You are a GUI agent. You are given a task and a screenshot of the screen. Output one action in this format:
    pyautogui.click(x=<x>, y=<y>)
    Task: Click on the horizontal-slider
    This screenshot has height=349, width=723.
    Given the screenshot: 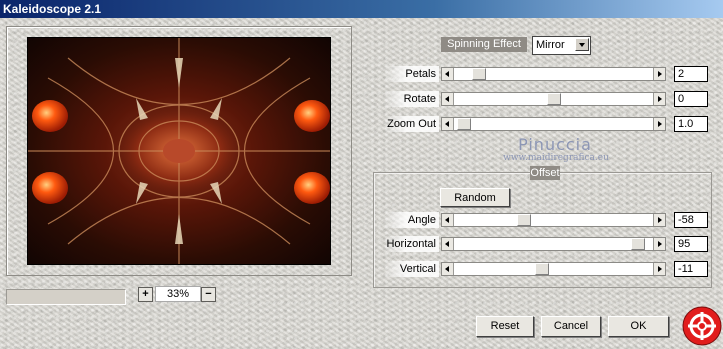 What is the action you would take?
    pyautogui.click(x=553, y=244)
    